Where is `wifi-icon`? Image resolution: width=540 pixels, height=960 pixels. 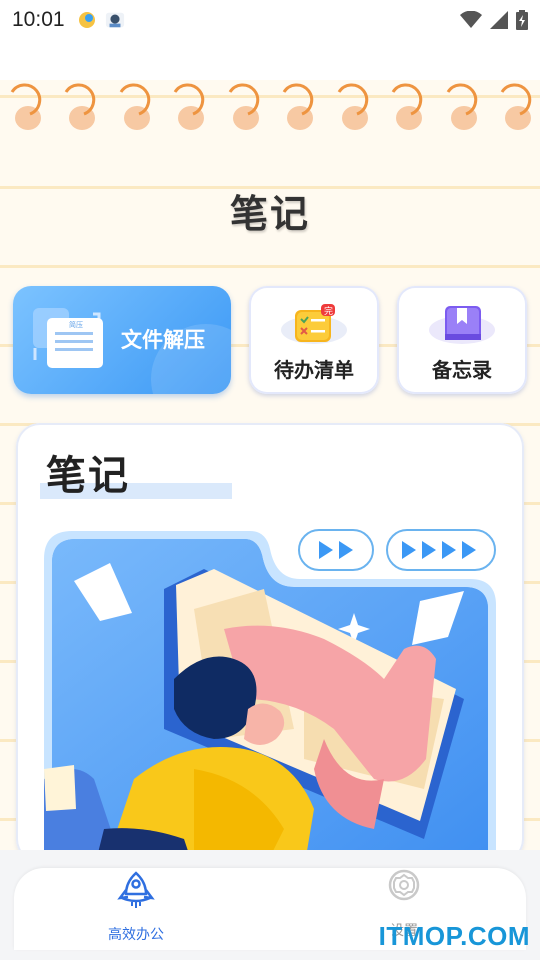
wifi-icon is located at coordinates (471, 19).